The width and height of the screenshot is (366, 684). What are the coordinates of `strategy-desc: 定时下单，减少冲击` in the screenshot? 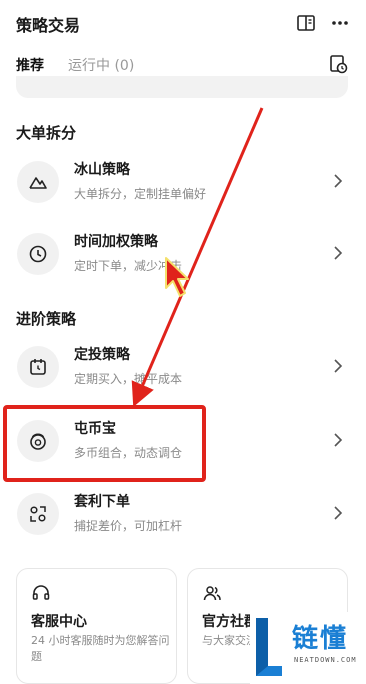 It's located at (128, 266).